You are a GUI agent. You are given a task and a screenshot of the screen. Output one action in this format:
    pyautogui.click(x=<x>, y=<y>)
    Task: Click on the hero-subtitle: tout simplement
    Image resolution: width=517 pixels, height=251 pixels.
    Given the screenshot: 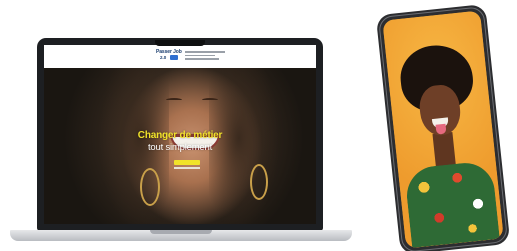 What is the action you would take?
    pyautogui.click(x=180, y=147)
    